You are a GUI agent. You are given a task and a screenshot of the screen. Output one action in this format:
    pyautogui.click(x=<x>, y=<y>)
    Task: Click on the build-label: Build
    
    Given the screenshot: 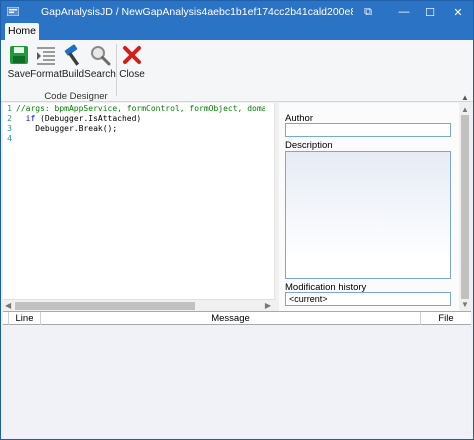 What is the action you would take?
    pyautogui.click(x=73, y=74)
    